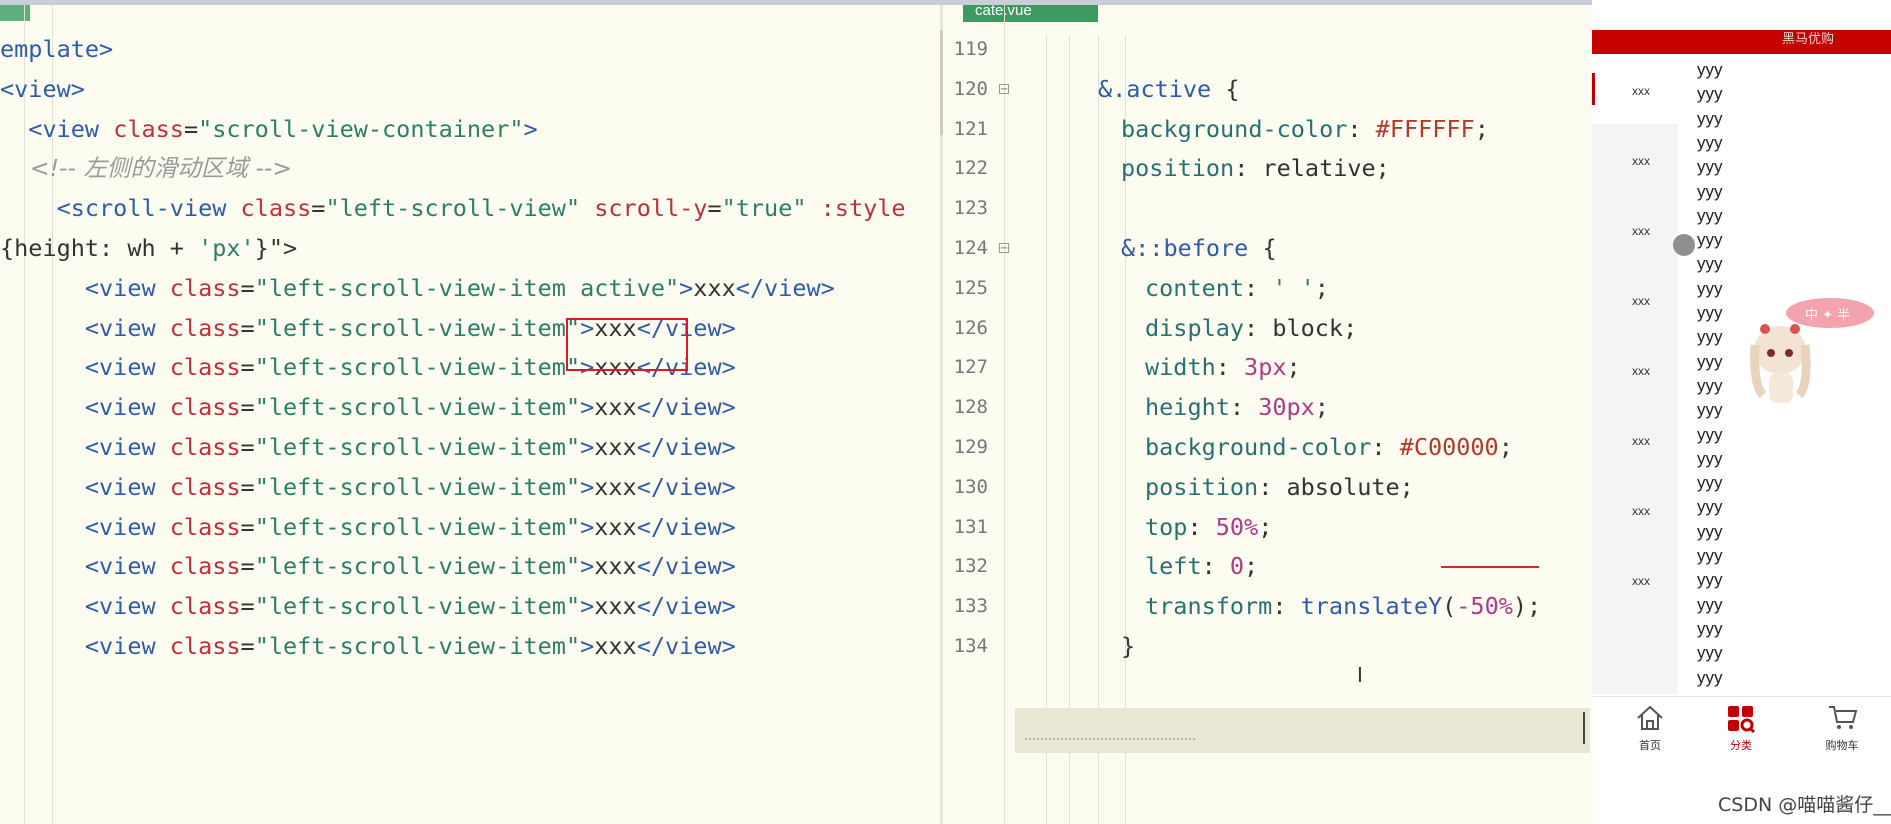 This screenshot has height=824, width=1891. What do you see at coordinates (1199, 248) in the screenshot?
I see `code-line: &::before {` at bounding box center [1199, 248].